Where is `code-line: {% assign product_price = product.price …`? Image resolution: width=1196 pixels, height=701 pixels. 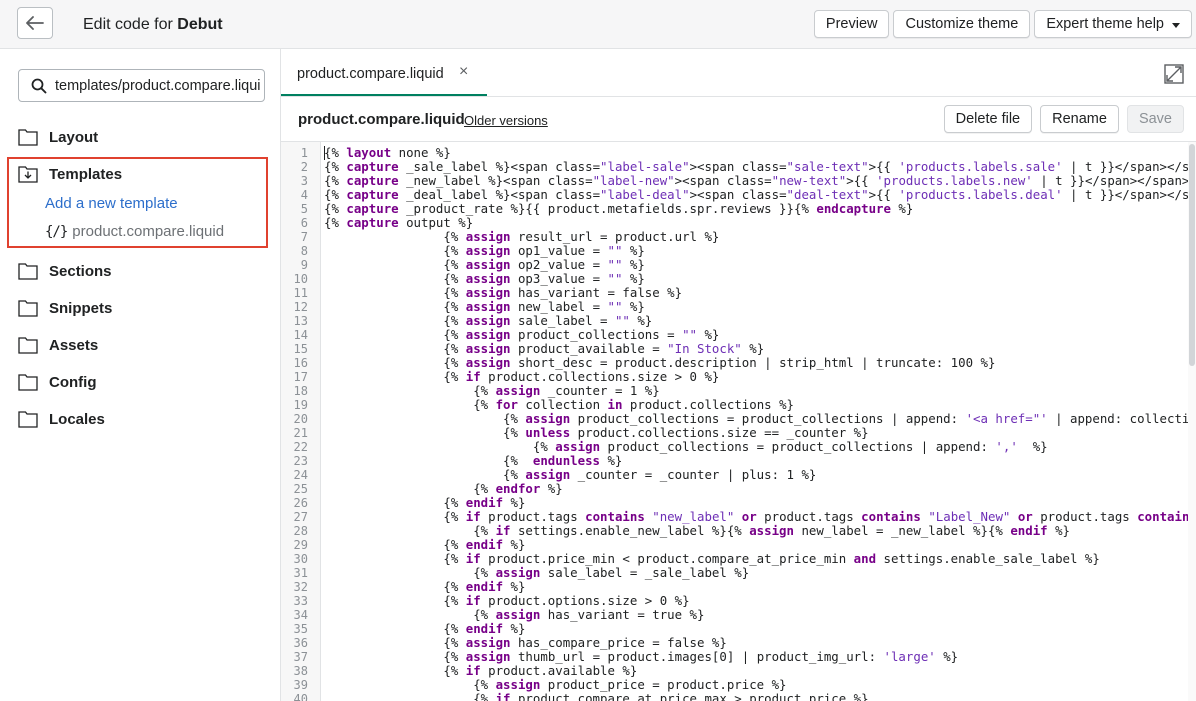 code-line: {% assign product_price = product.price … is located at coordinates (555, 685).